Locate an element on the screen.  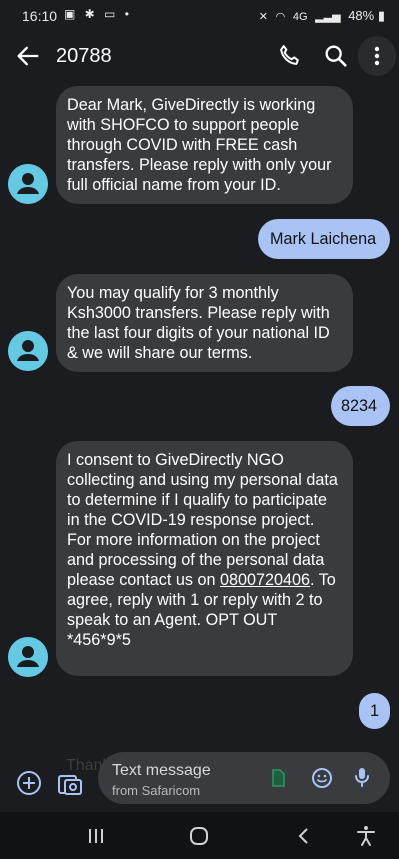
status-time: 16:10 is located at coordinates (40, 16).